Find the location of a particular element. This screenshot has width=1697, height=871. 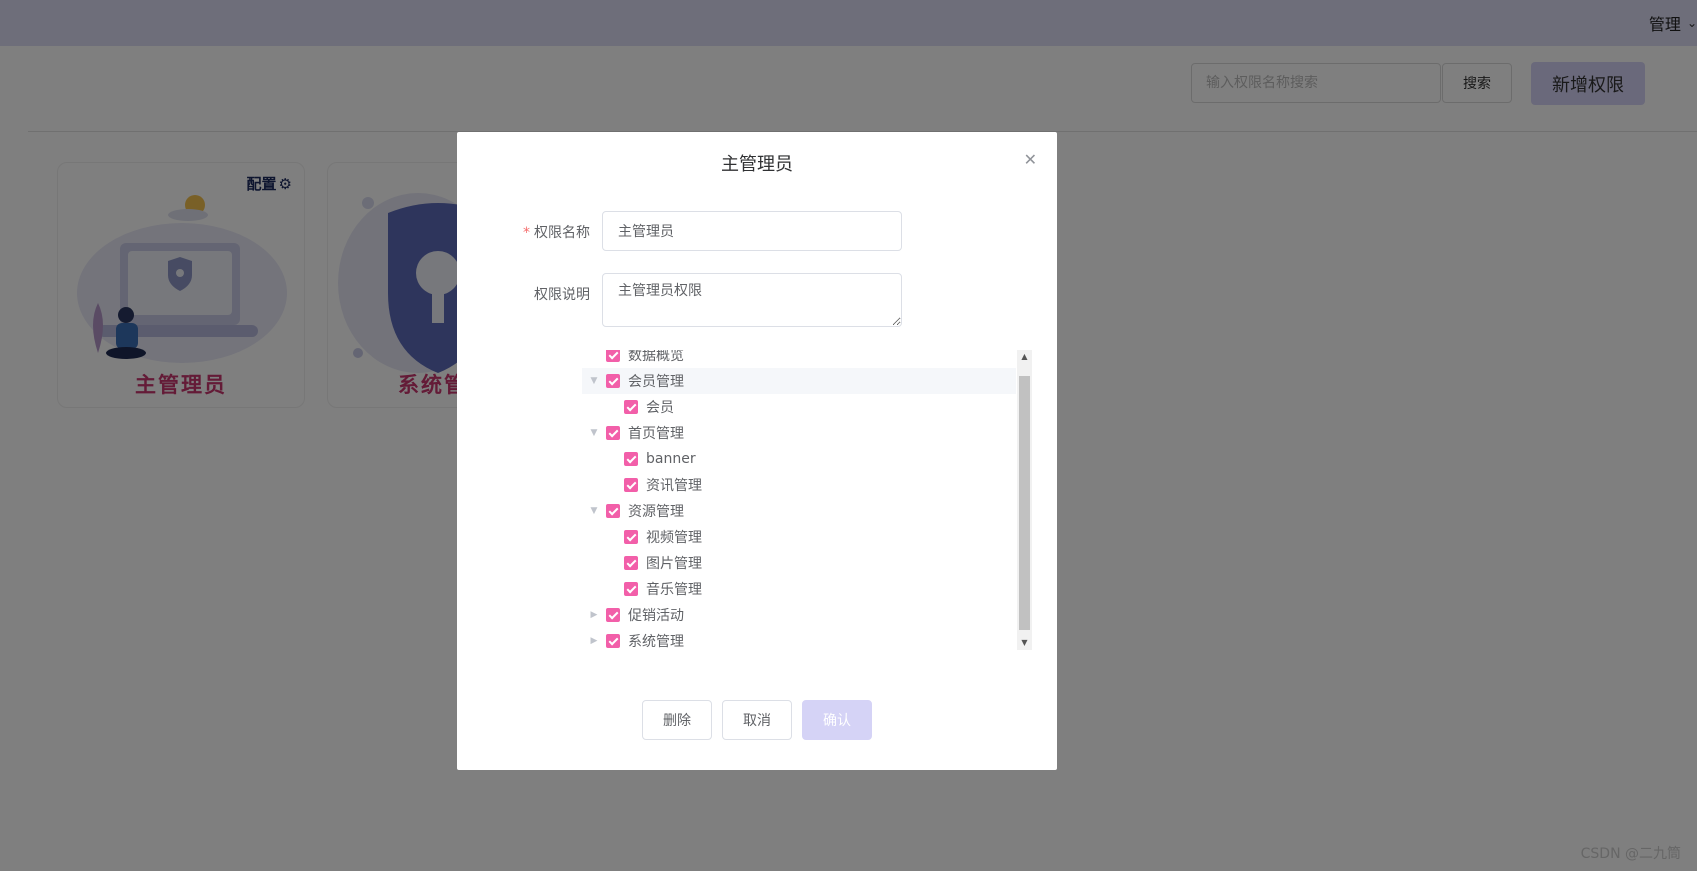

tree-node: ▶ 数据概览 is located at coordinates (799, 359).